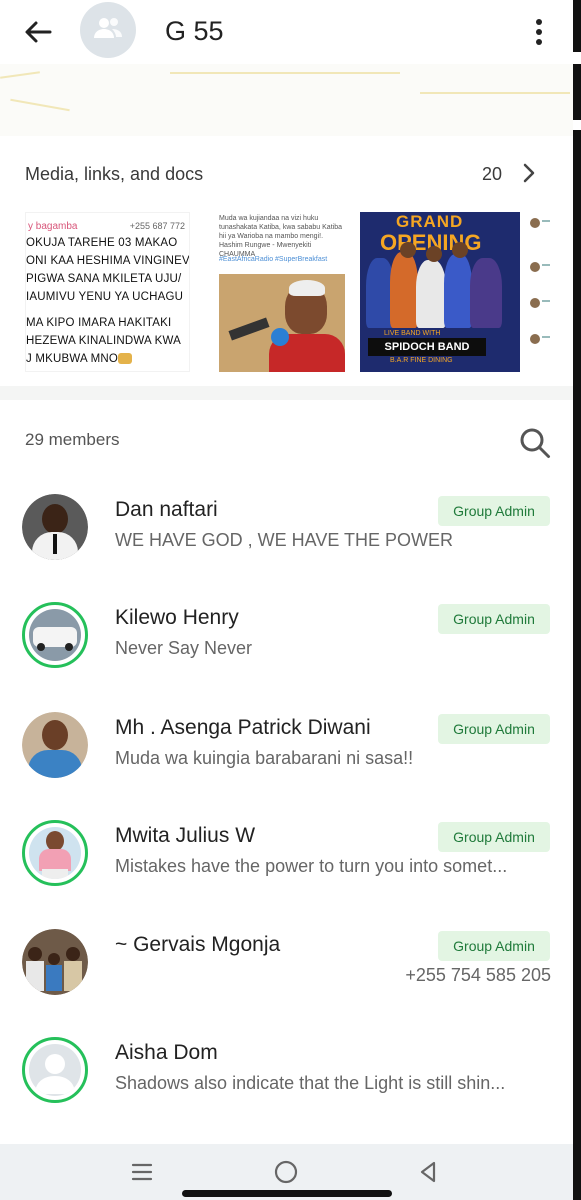  What do you see at coordinates (105, 297) in the screenshot?
I see `thumb-line: IAUMIVU YENU YA UCHAGU` at bounding box center [105, 297].